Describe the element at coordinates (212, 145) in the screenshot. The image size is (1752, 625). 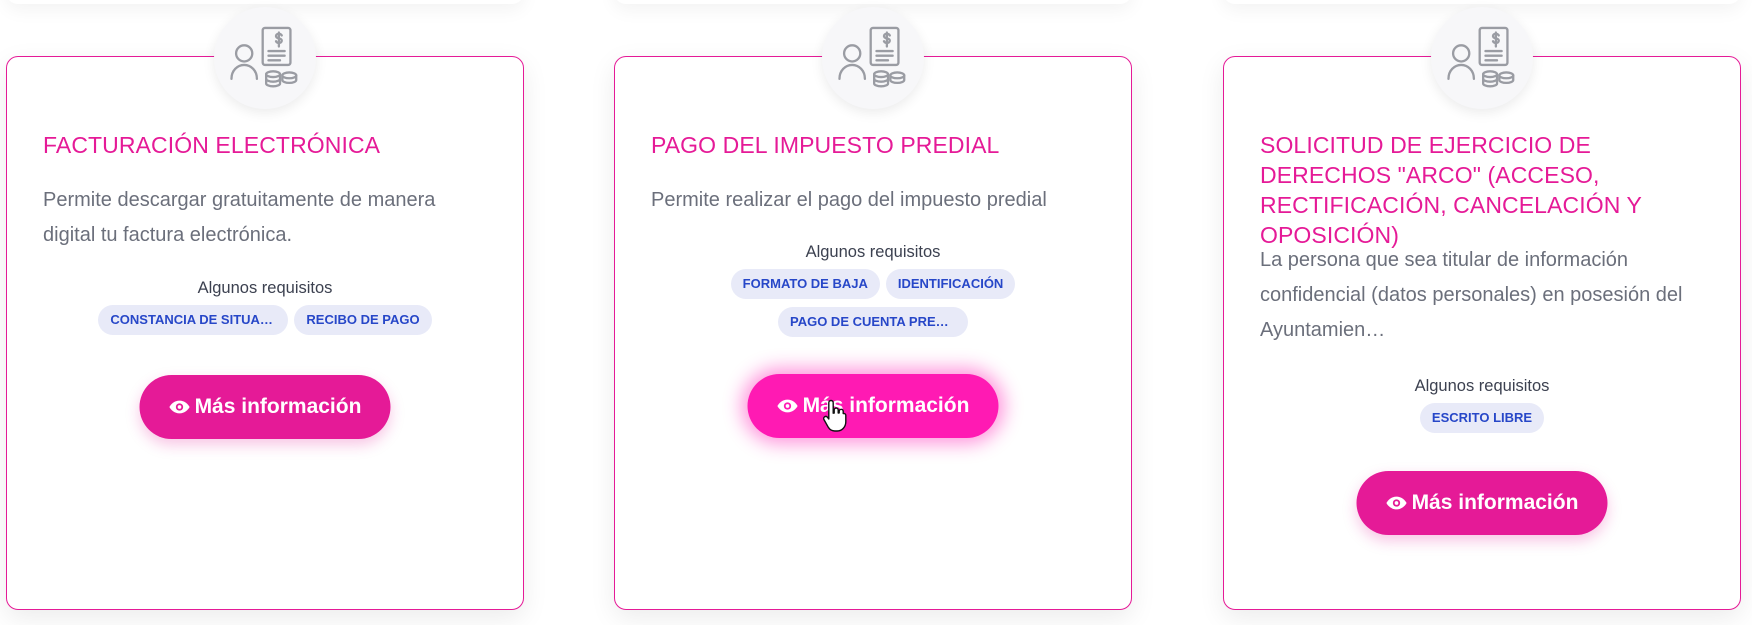
I see `card-title: FACTURACIÓN ELECTRÓNICA` at that location.